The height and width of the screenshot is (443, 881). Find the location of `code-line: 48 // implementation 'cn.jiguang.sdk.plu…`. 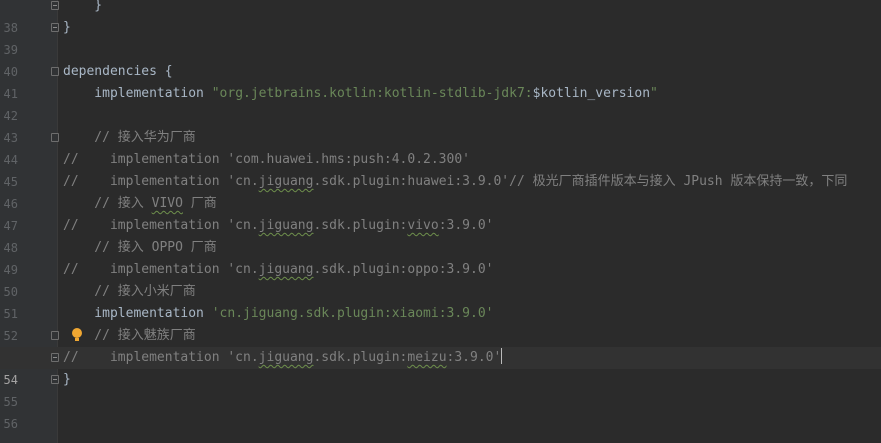

code-line: 48 // implementation 'cn.jiguang.sdk.plu… is located at coordinates (440, 235).